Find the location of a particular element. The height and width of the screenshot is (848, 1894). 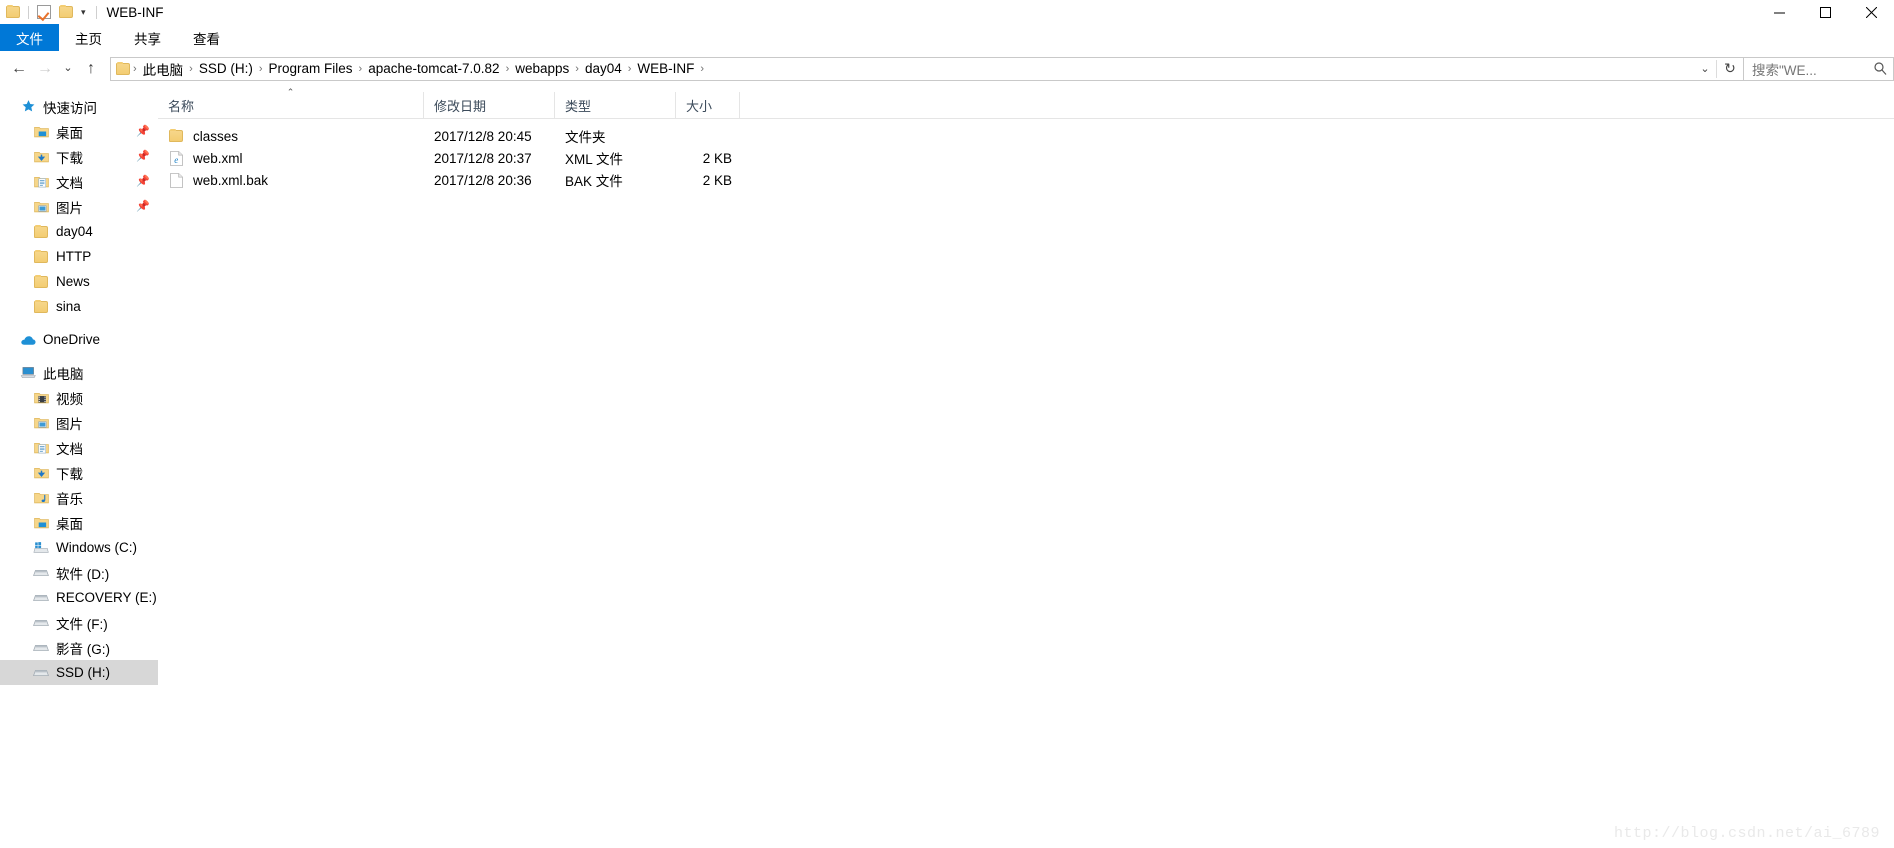

sidebar-item-drive-f: 文件 (F:) is located at coordinates (79, 622).